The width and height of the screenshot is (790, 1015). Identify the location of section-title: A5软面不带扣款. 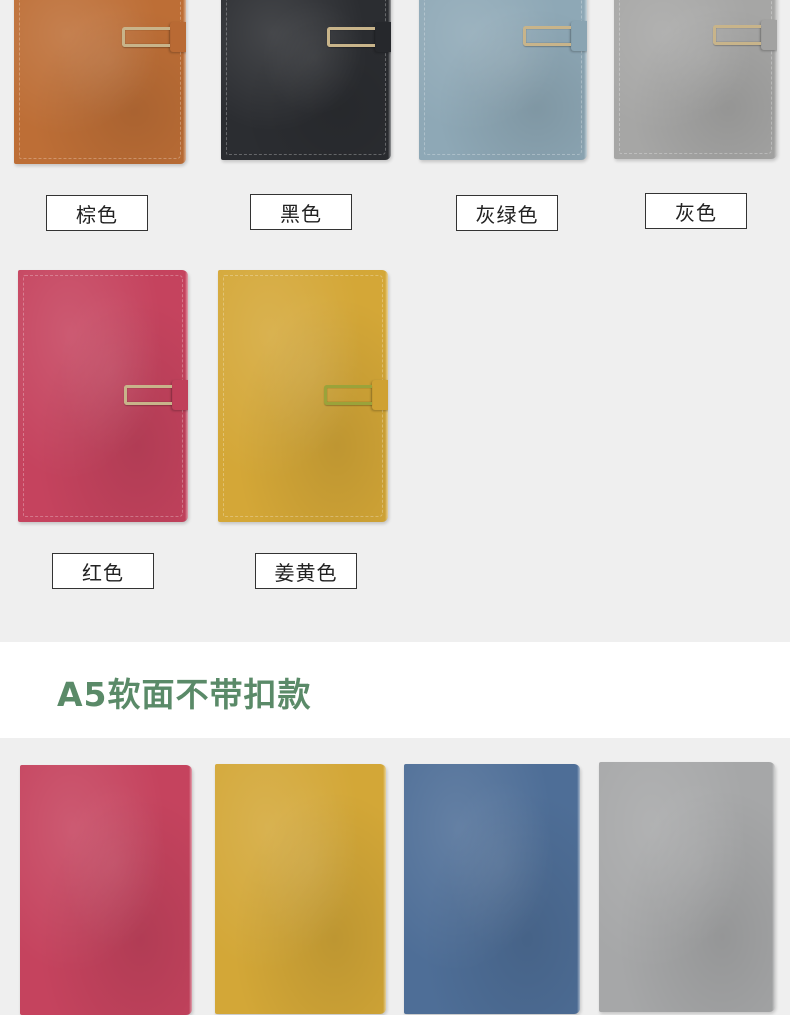
(184, 694).